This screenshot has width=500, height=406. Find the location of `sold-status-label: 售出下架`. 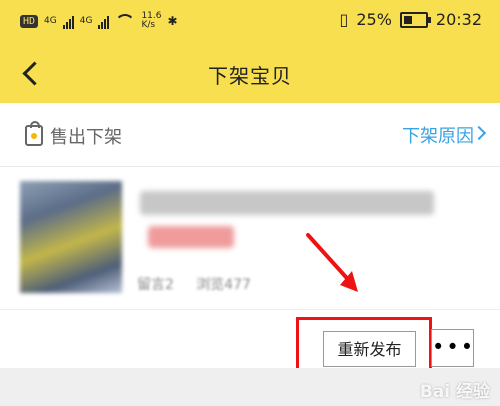

sold-status-label: 售出下架 is located at coordinates (86, 137).